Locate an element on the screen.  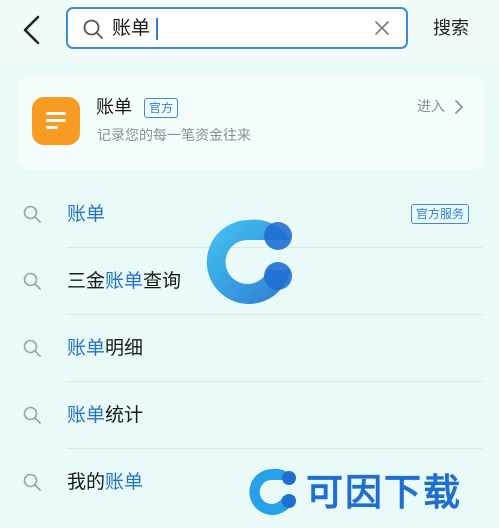
enter-link: 进入 is located at coordinates (431, 107).